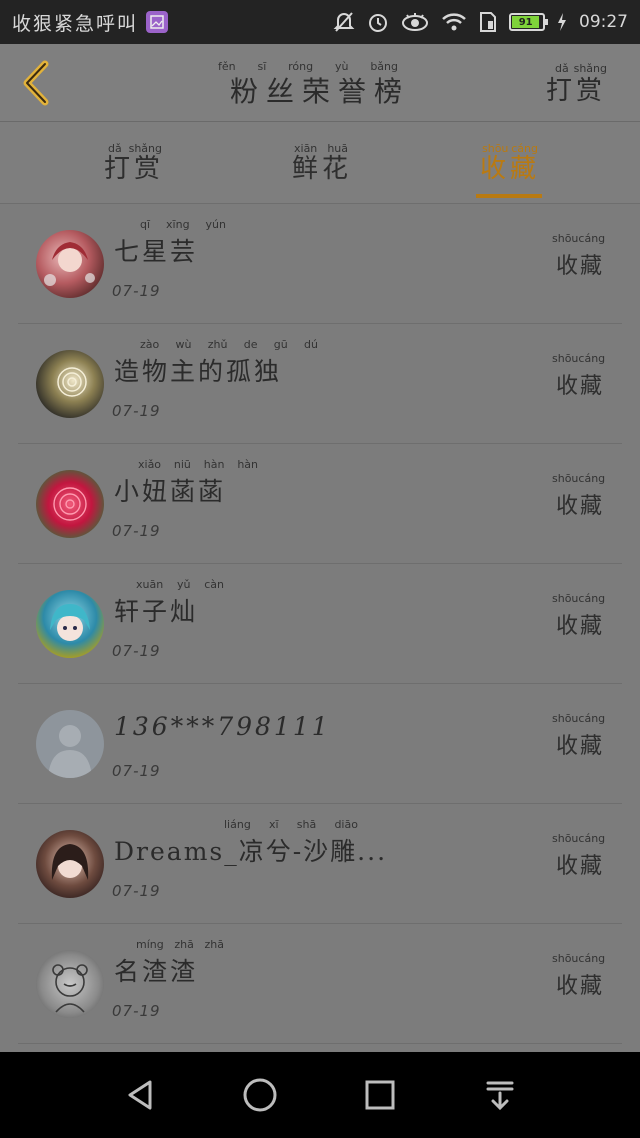 This screenshot has height=1138, width=640. Describe the element at coordinates (603, 22) in the screenshot. I see `clock: 09:27` at that location.